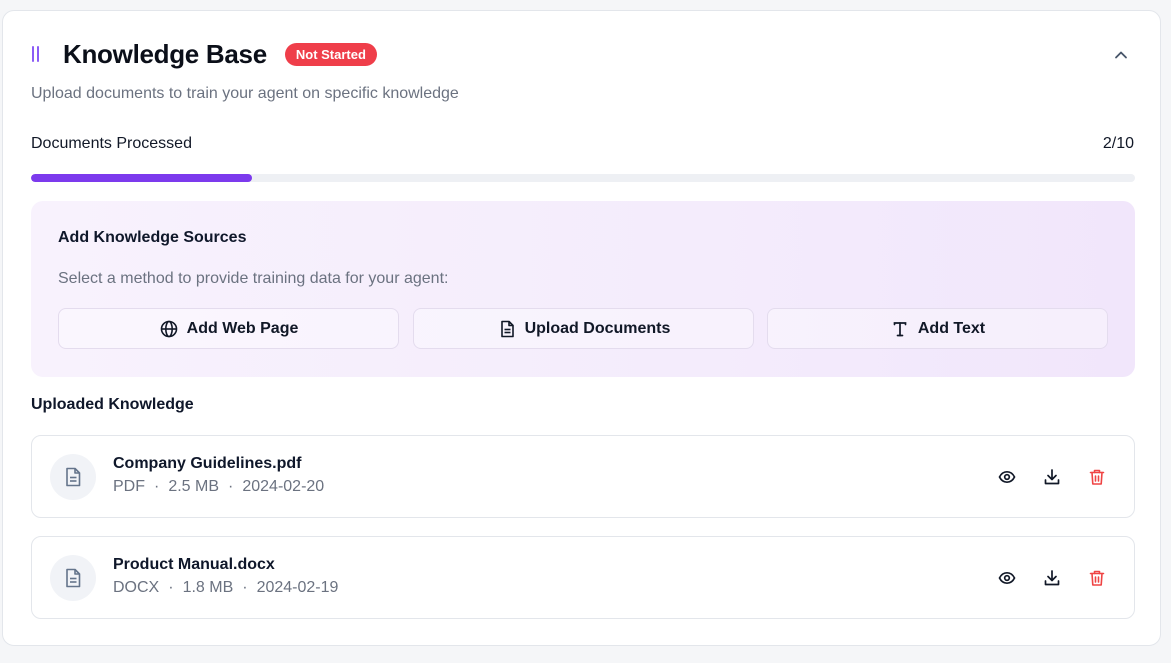 Image resolution: width=1171 pixels, height=663 pixels. I want to click on upload-documents-label: Upload Documents, so click(597, 328).